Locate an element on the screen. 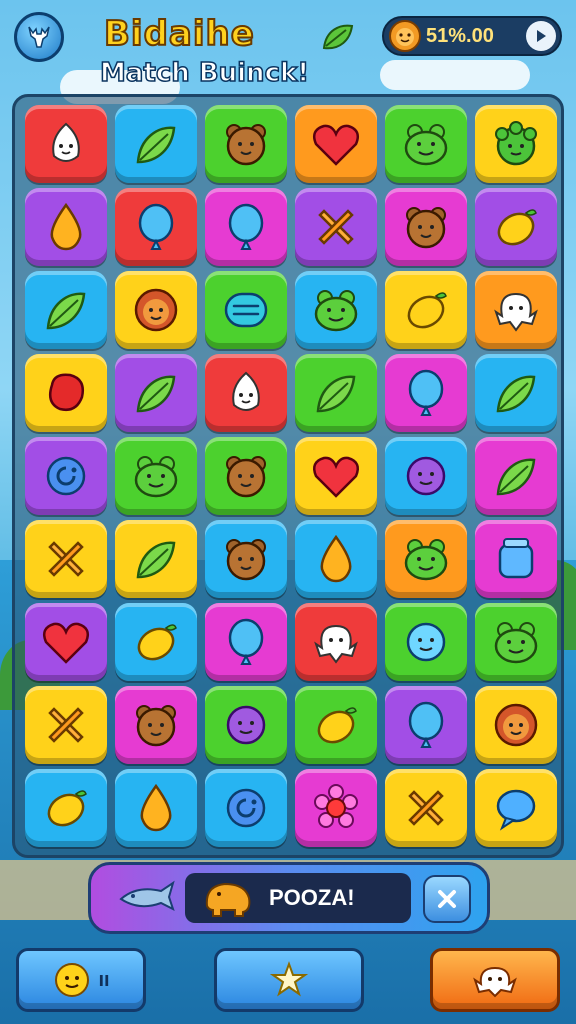  capsule-icon is located at coordinates (246, 310).